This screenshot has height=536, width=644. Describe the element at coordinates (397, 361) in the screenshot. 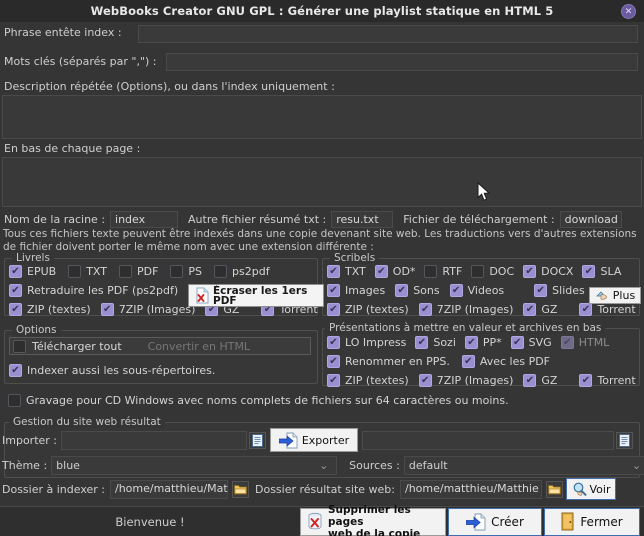

I see `presentations-label-rename-pps: Renommer en PPS.` at that location.